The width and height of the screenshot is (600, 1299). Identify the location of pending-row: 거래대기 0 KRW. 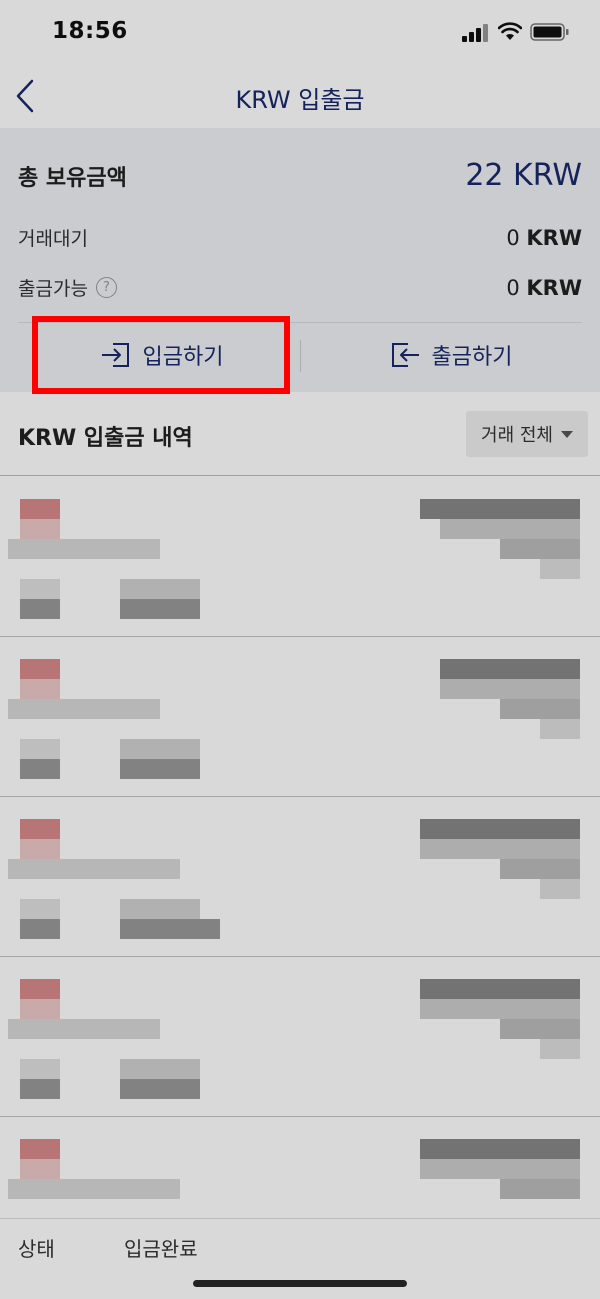
(300, 237).